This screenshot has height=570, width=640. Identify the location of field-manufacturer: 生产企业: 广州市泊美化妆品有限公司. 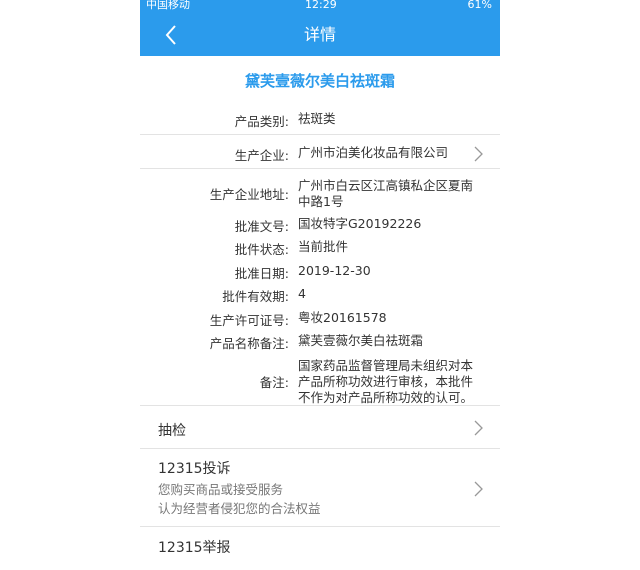
(320, 155).